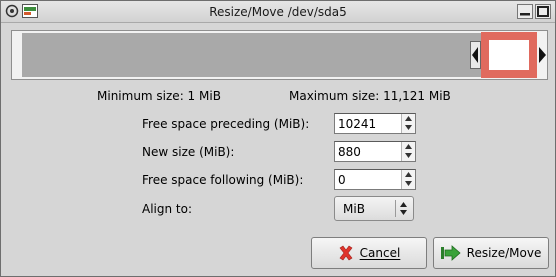  Describe the element at coordinates (380, 253) in the screenshot. I see `cancel-button-label: Cancel` at that location.